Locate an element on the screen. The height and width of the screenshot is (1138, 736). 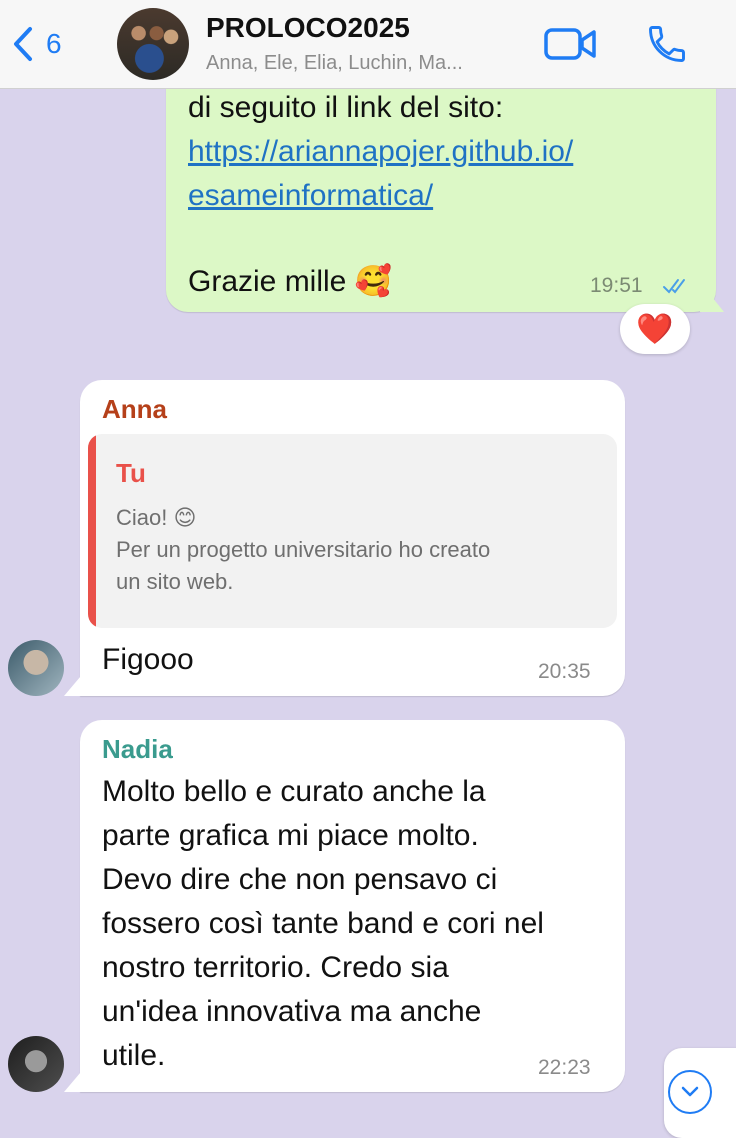
heart-reaction-icon: ❤️ is located at coordinates (655, 329).